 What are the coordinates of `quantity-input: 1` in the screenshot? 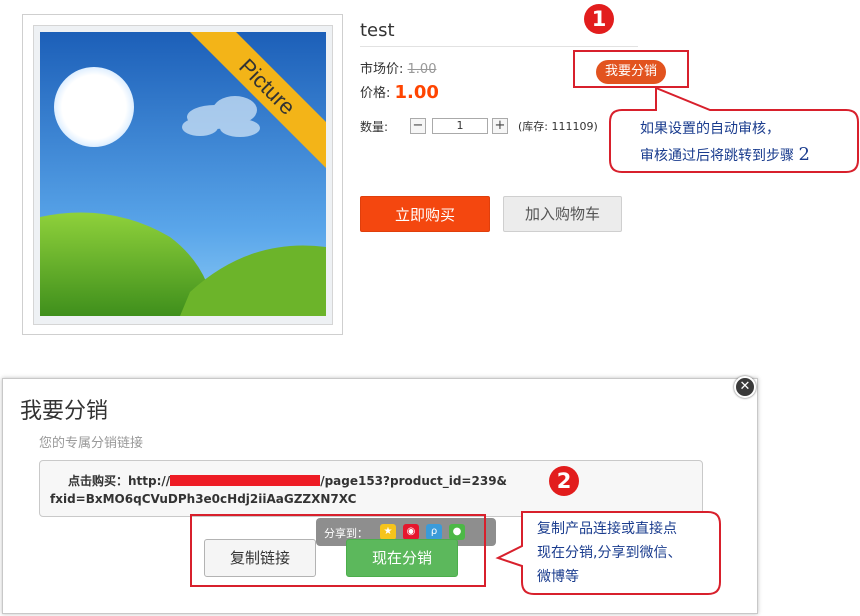 It's located at (460, 126).